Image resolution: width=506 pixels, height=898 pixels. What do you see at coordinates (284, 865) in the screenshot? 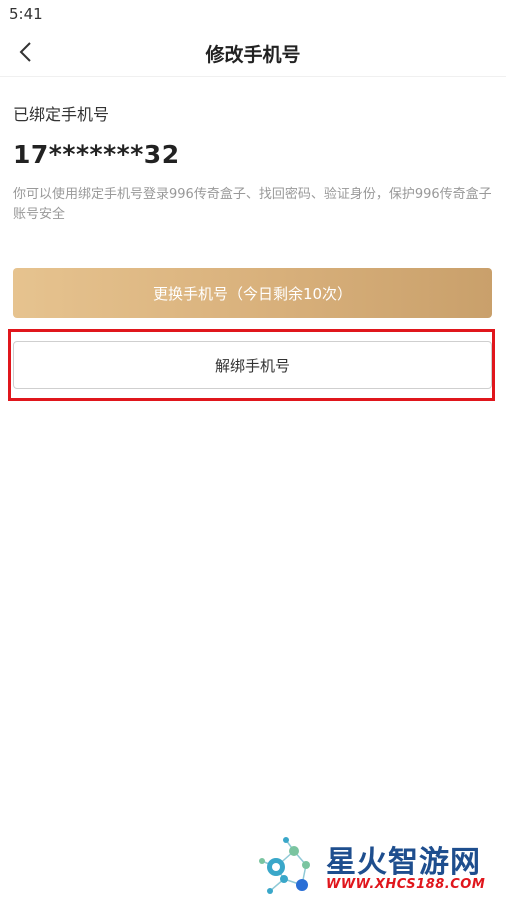
I see `network-logo-icon` at bounding box center [284, 865].